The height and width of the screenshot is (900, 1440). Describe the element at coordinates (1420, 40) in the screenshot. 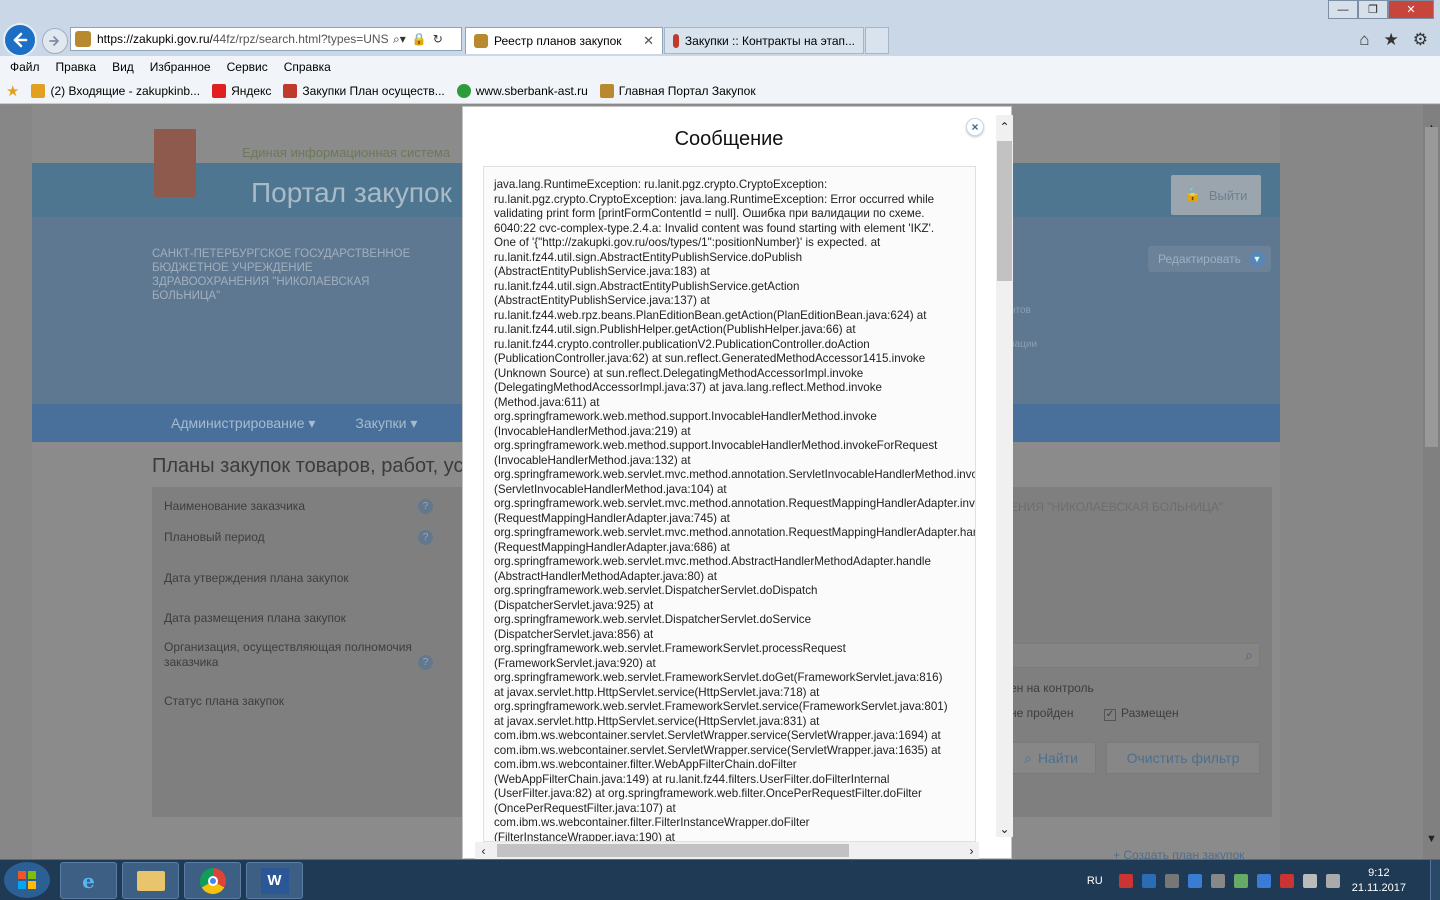

I see `gear-icon: ⚙` at that location.